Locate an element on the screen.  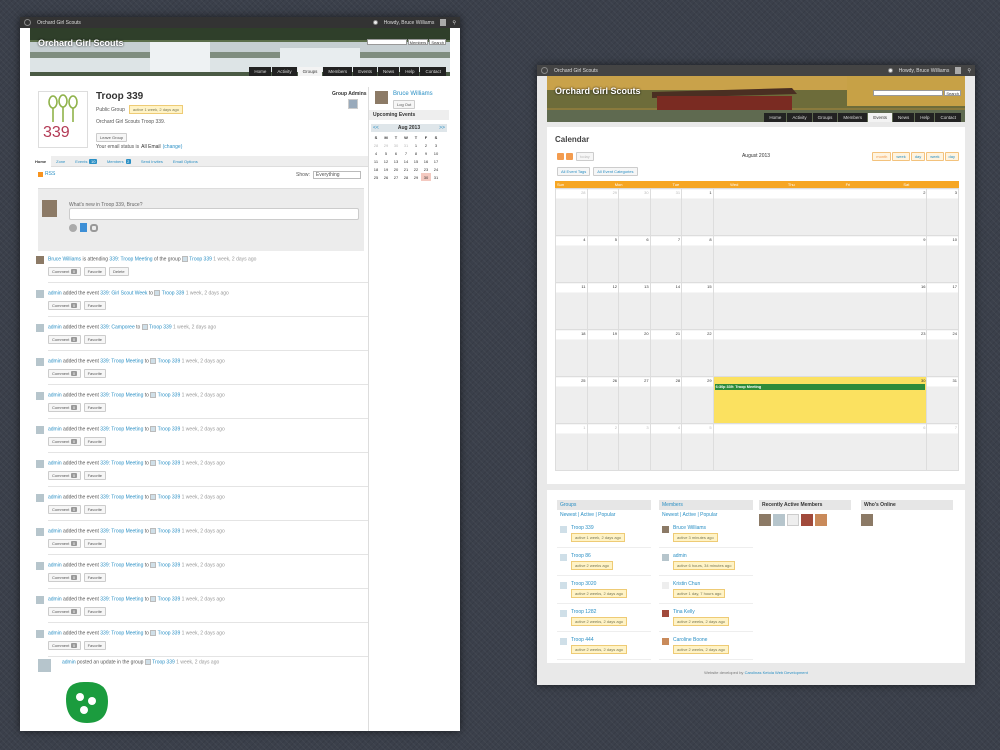
nav-item: Help is located at coordinates (925, 117).